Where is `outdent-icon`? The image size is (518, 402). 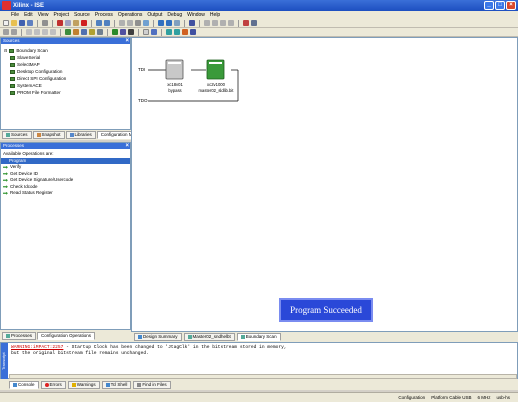 outdent-icon is located at coordinates (37, 32).